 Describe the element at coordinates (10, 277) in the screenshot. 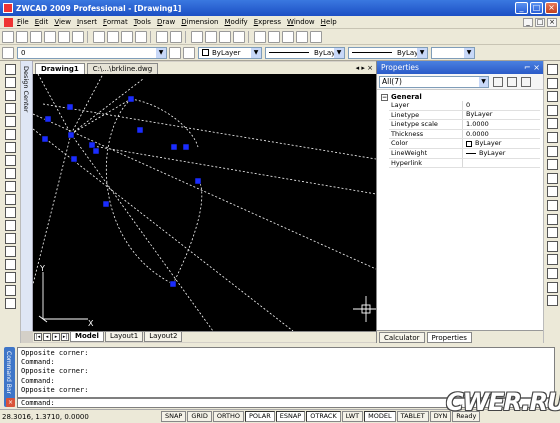

I see `region-icon` at that location.